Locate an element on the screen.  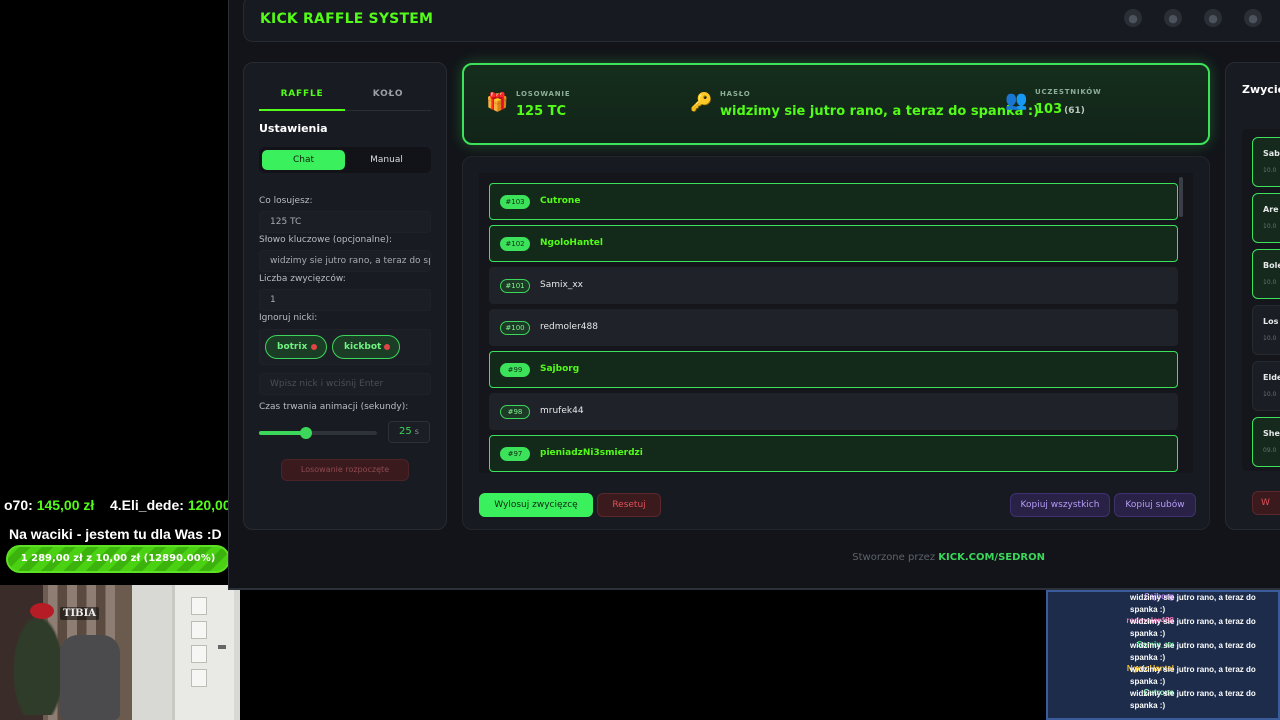
participant-nick: pieniadzNi3smierdzi is located at coordinates (591, 453).